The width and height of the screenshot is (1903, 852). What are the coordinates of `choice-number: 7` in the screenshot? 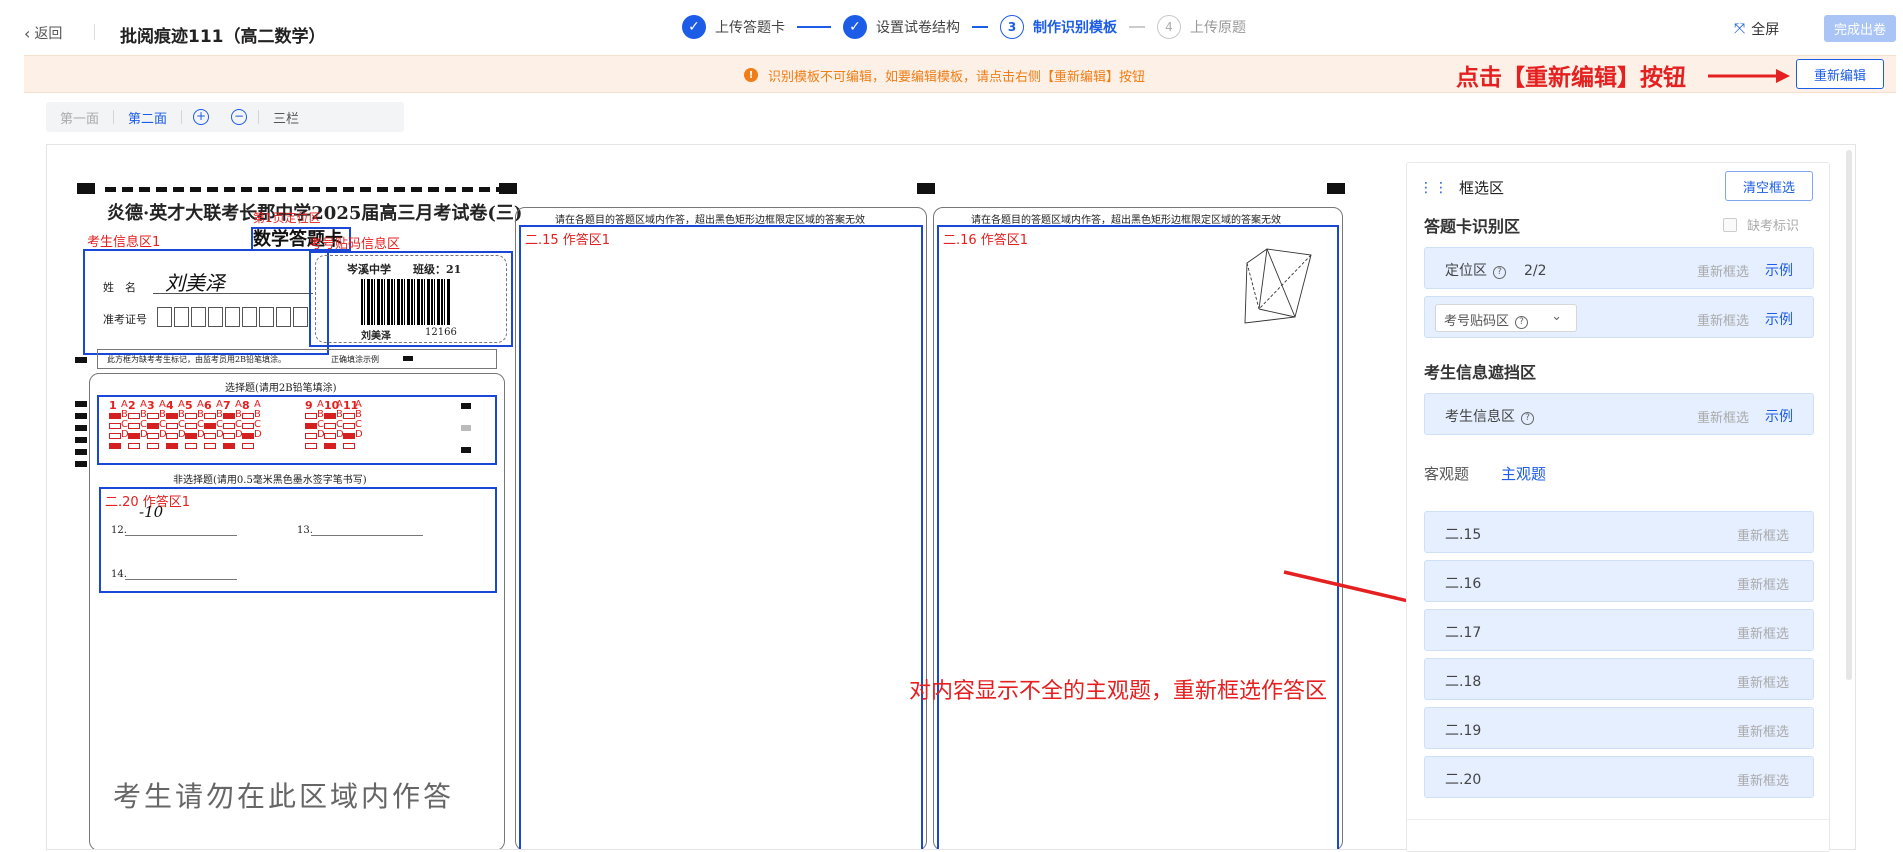 It's located at (227, 405).